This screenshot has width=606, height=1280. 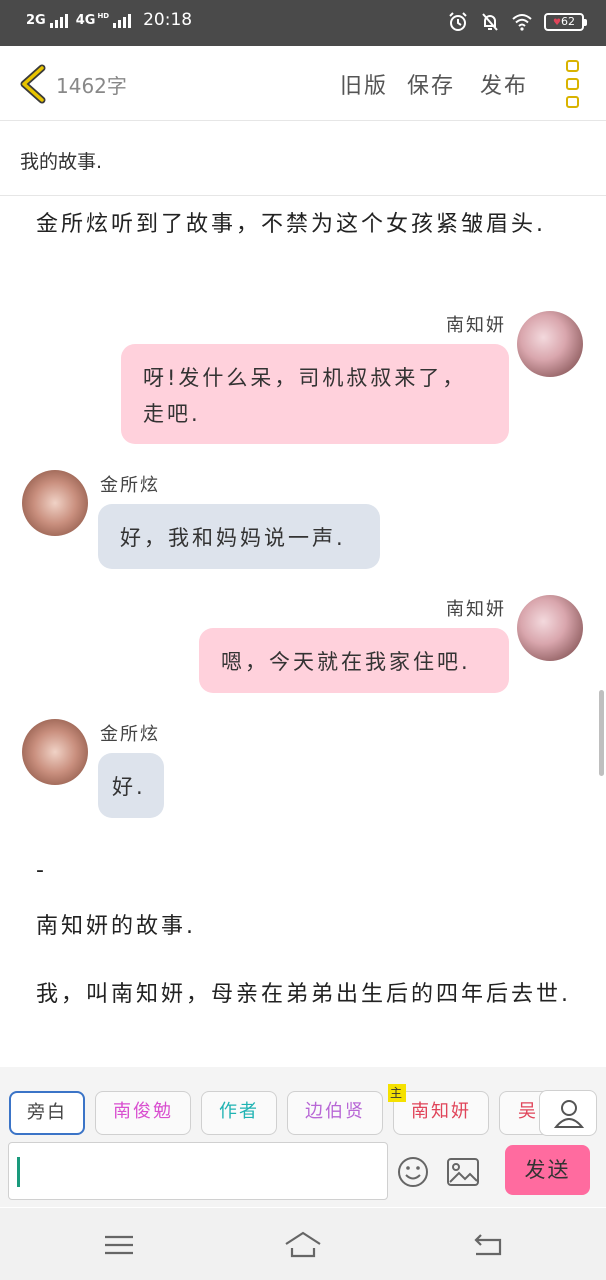 I want to click on role-label: 作者, so click(x=239, y=1111).